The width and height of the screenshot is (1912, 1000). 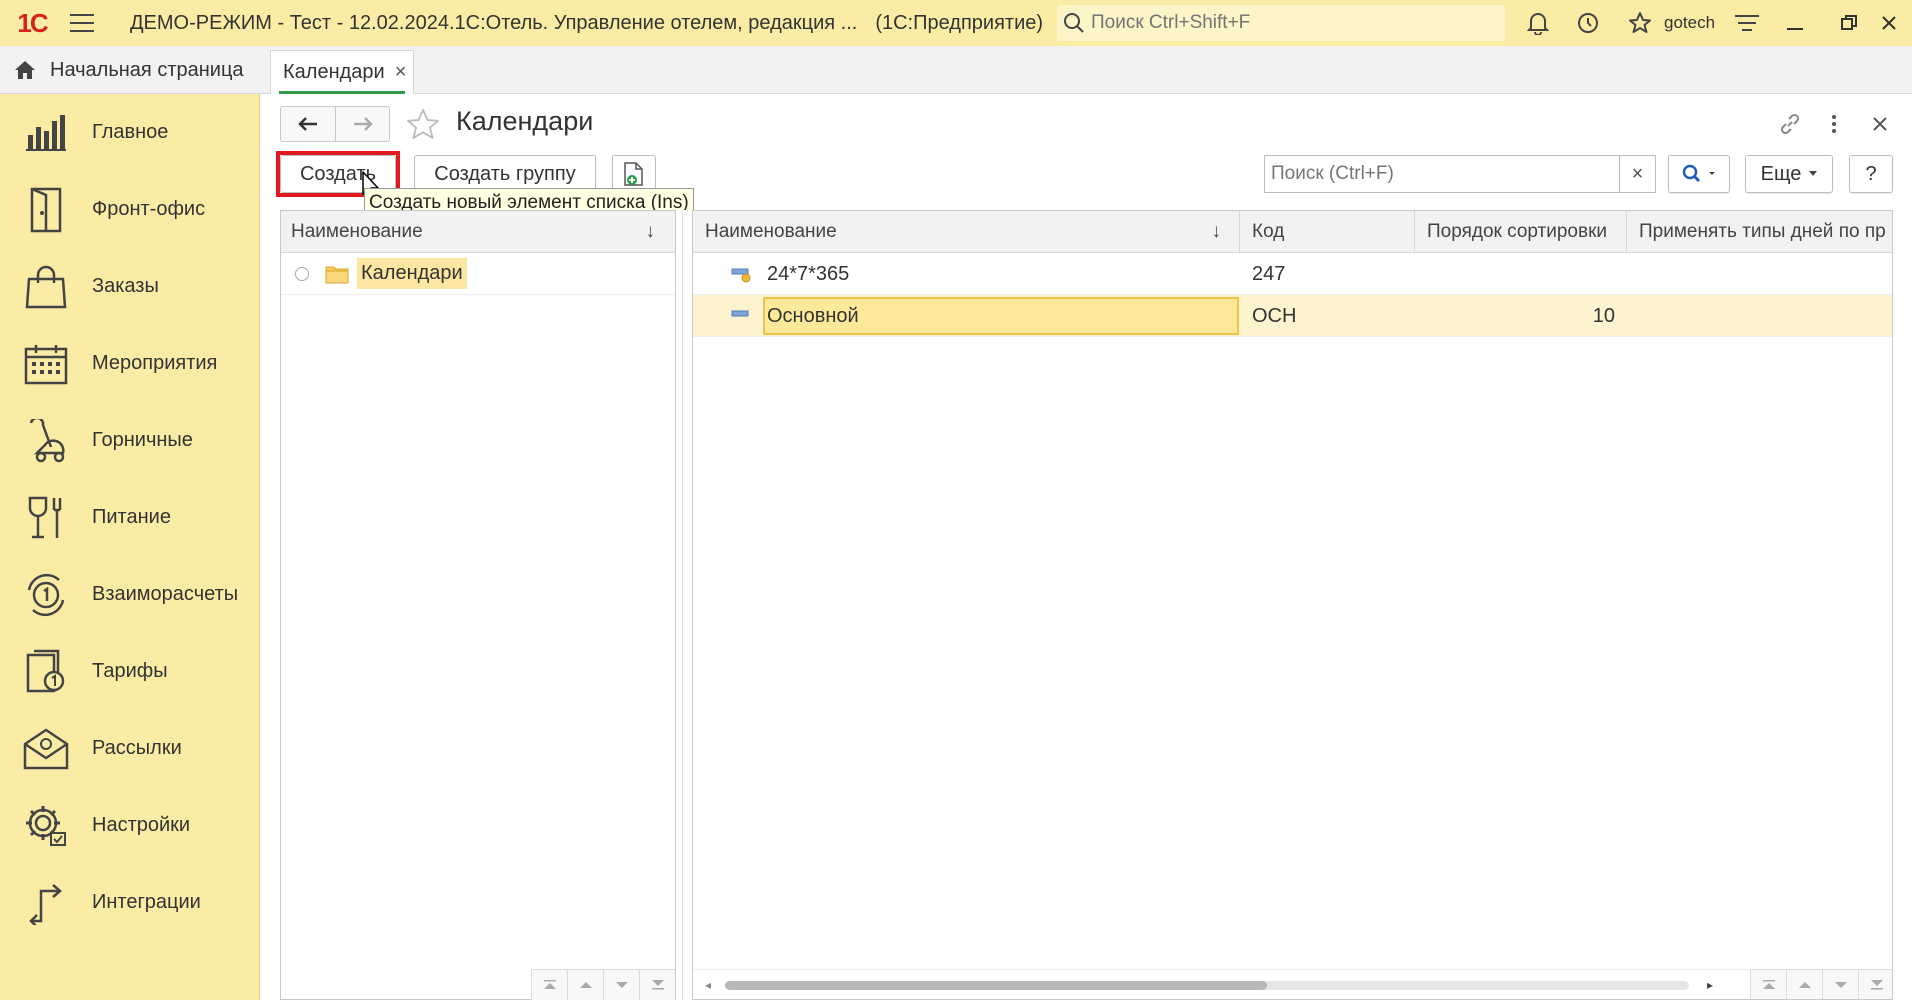 I want to click on list-search-input, so click(x=1442, y=174).